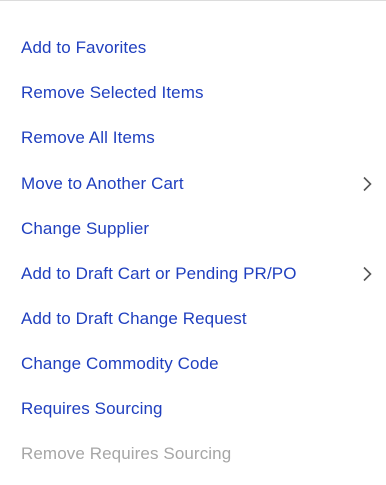 Image resolution: width=386 pixels, height=485 pixels. I want to click on menu-item-label: Add to Draft Cart or Pending PR/PO, so click(159, 273).